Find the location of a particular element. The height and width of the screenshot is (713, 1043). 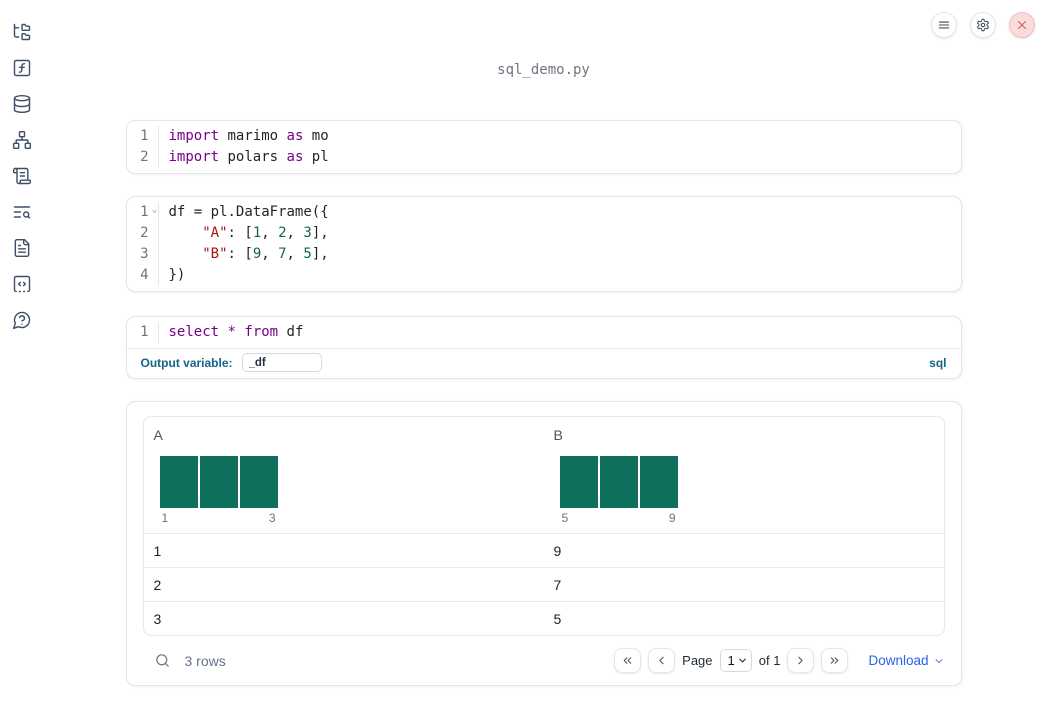

documentation-file-icon is located at coordinates (22, 248).